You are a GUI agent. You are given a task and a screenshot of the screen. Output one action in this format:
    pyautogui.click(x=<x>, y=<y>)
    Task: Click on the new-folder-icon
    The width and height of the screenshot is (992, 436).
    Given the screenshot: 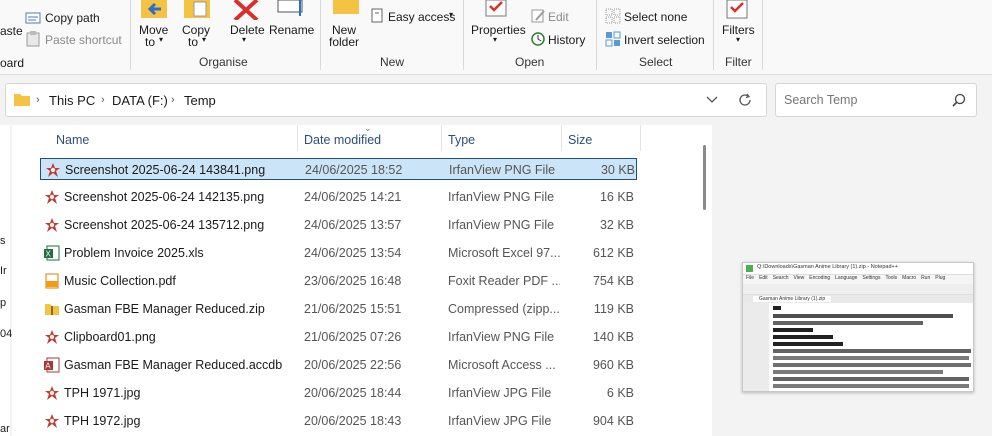 What is the action you would take?
    pyautogui.click(x=346, y=7)
    